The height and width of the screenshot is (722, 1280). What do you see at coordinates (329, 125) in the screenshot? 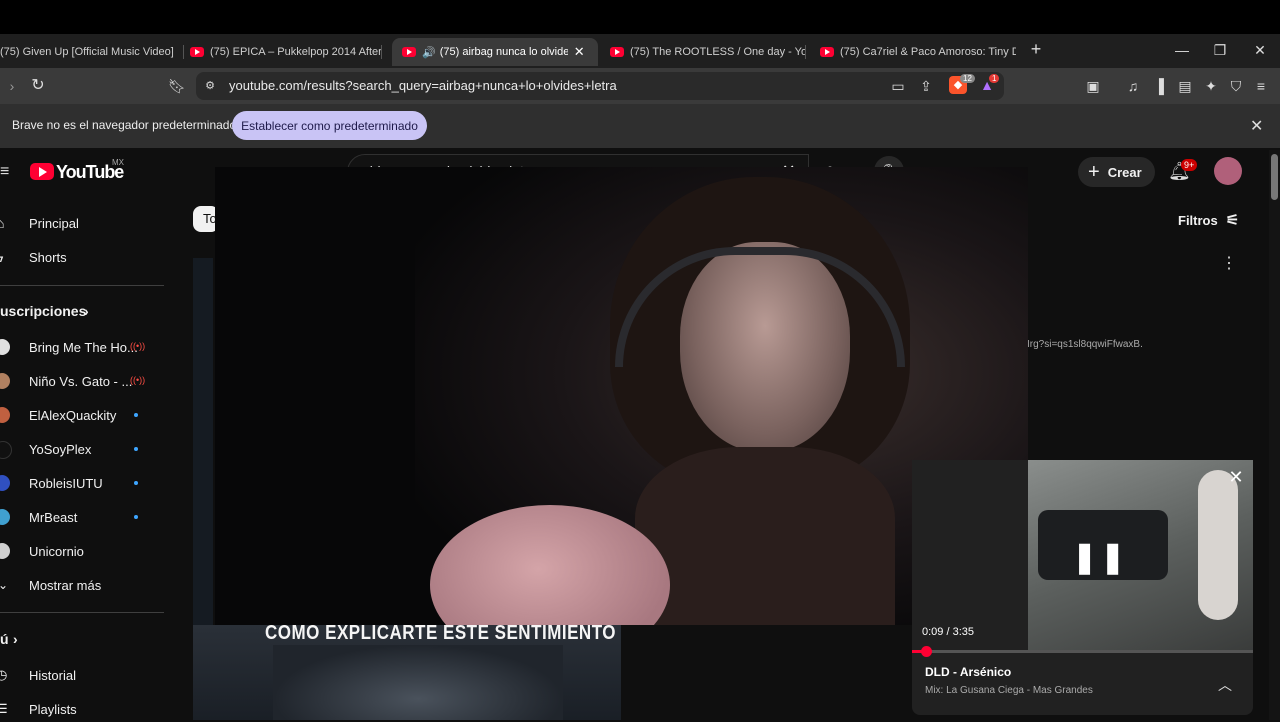
I see `set-default-button: Establecer como predeterminado` at bounding box center [329, 125].